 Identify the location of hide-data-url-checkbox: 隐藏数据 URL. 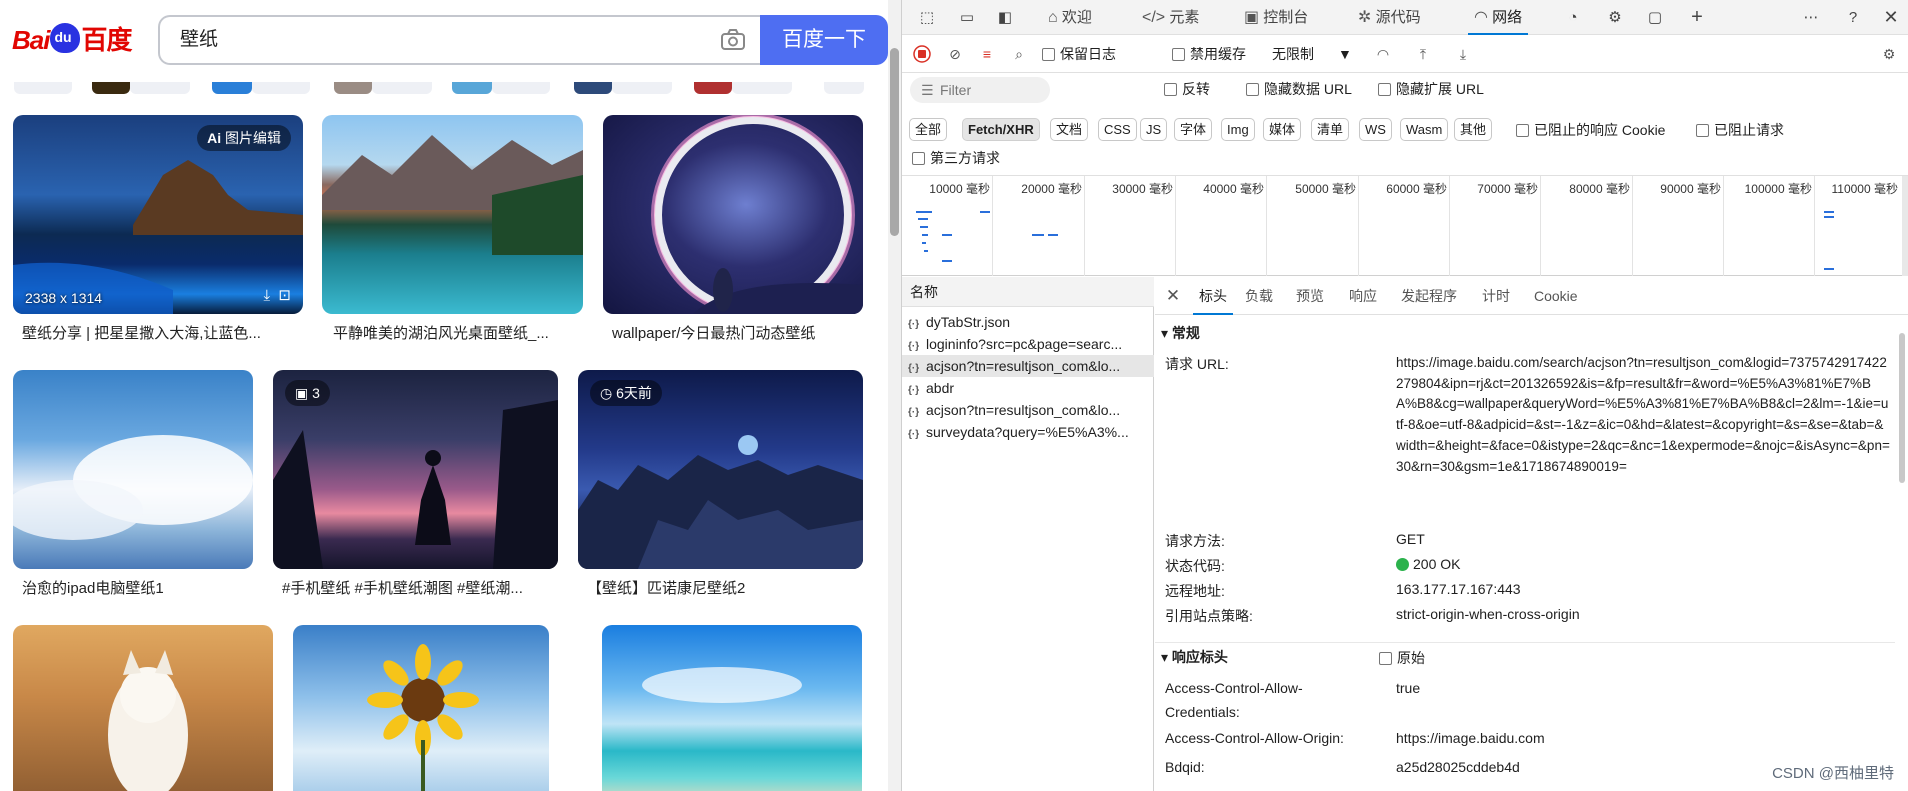
(1299, 89).